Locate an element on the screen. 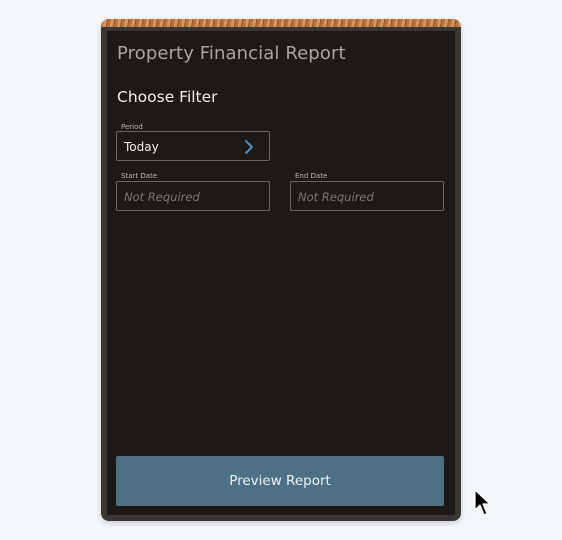 Image resolution: width=562 pixels, height=540 pixels. preview-report-button: Preview Report is located at coordinates (280, 481).